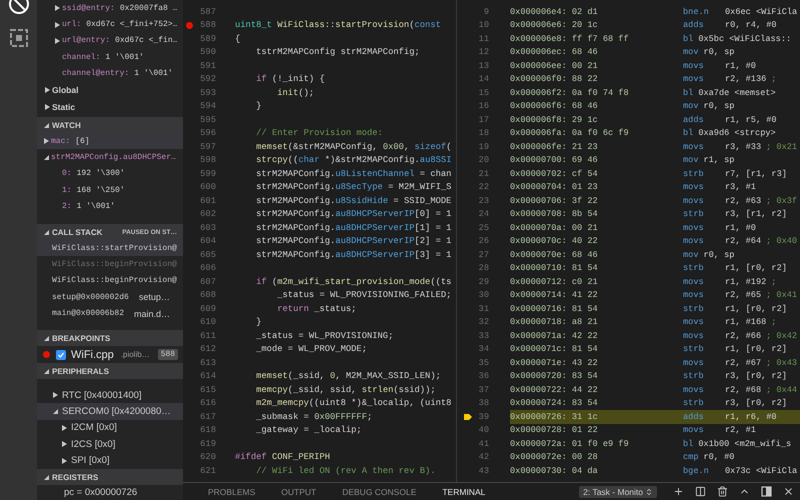  What do you see at coordinates (756, 403) in the screenshot?
I see `operands: r3, [r0, r2]` at bounding box center [756, 403].